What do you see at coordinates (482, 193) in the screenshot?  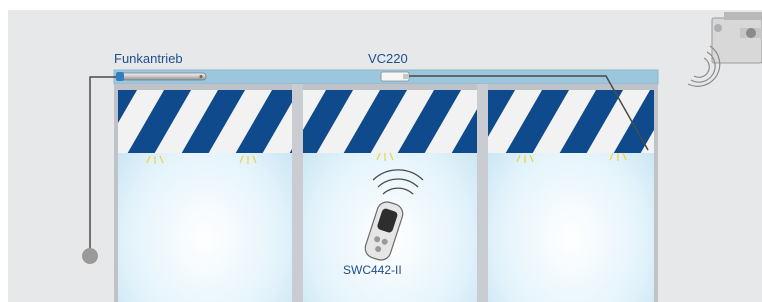 I see `mullion-right` at bounding box center [482, 193].